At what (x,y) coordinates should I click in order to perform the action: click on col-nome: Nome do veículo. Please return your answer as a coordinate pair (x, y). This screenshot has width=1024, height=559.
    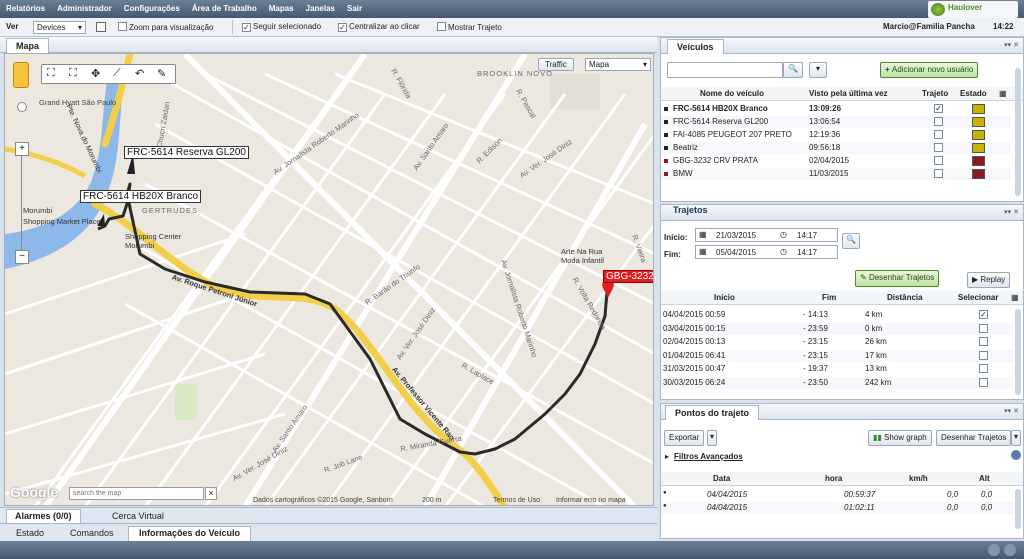
    Looking at the image, I should click on (732, 93).